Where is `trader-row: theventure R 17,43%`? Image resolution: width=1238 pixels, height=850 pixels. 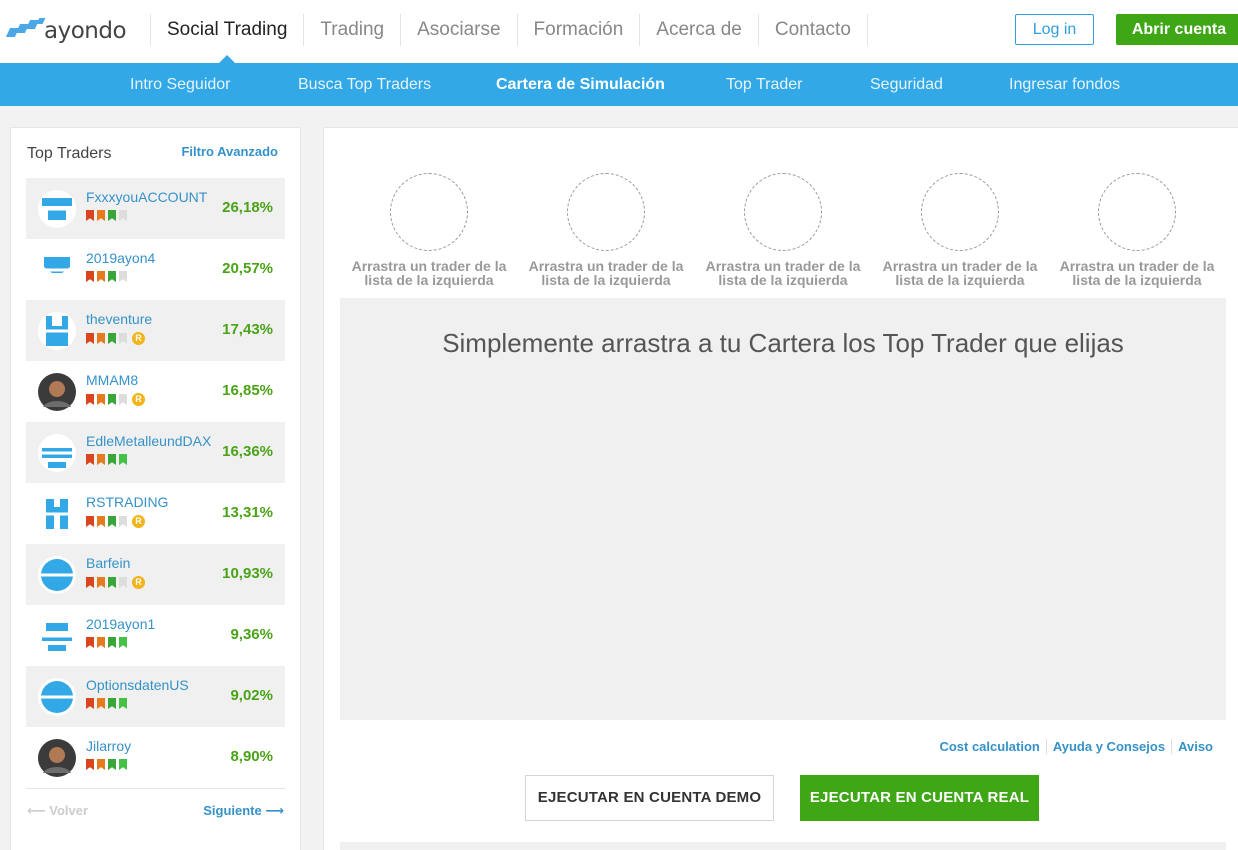
trader-row: theventure R 17,43% is located at coordinates (155, 330).